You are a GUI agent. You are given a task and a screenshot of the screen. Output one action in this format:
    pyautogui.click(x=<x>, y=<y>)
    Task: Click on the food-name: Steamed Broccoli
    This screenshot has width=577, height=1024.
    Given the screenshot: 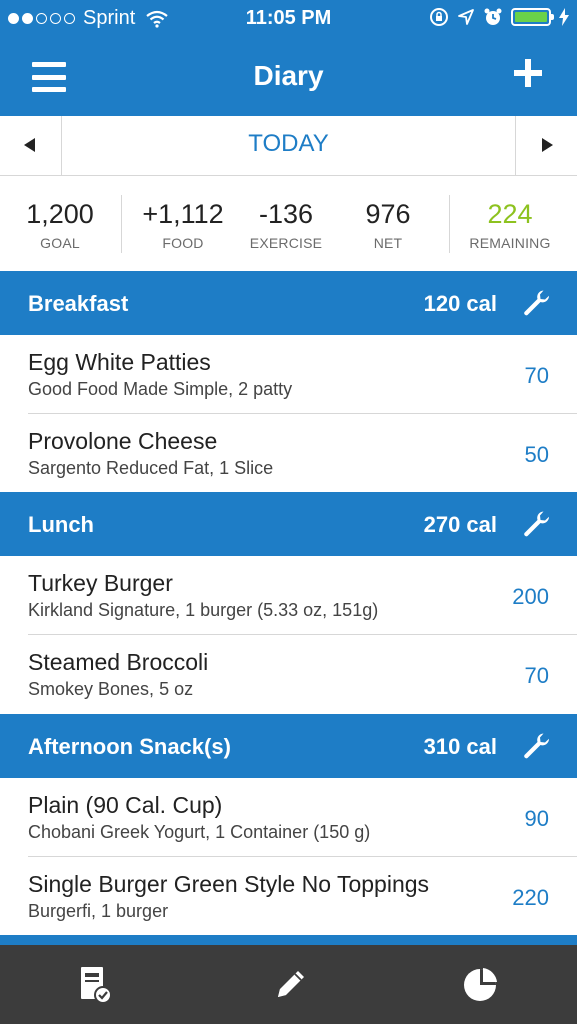 What is the action you would take?
    pyautogui.click(x=118, y=662)
    